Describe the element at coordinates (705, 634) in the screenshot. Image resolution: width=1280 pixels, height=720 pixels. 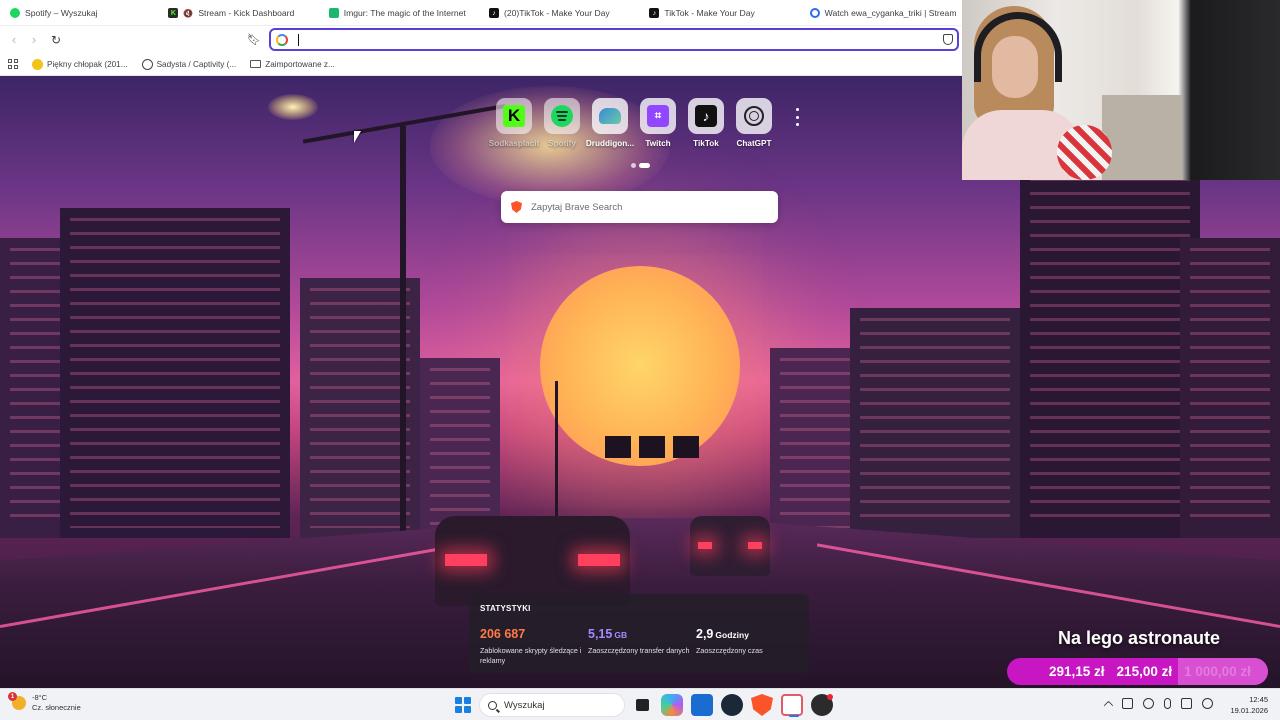
I see `stat-value: 2,9` at that location.